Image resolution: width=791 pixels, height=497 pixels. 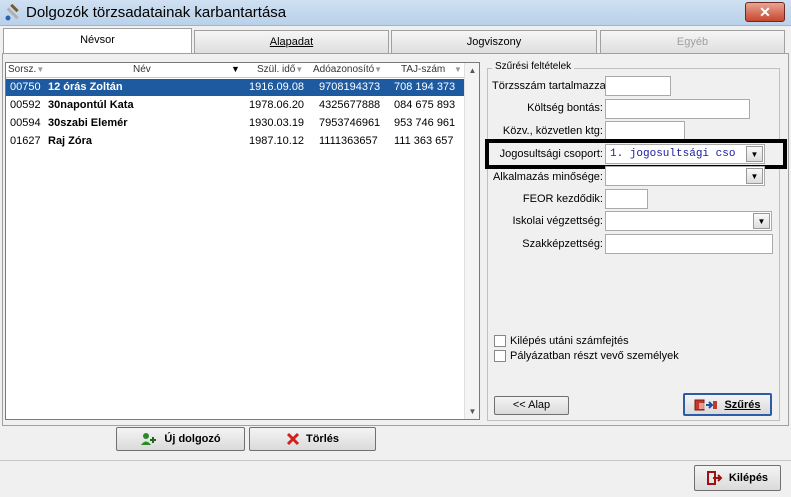 What do you see at coordinates (685, 176) in the screenshot?
I see `alkalmazas-select: ▼` at bounding box center [685, 176].